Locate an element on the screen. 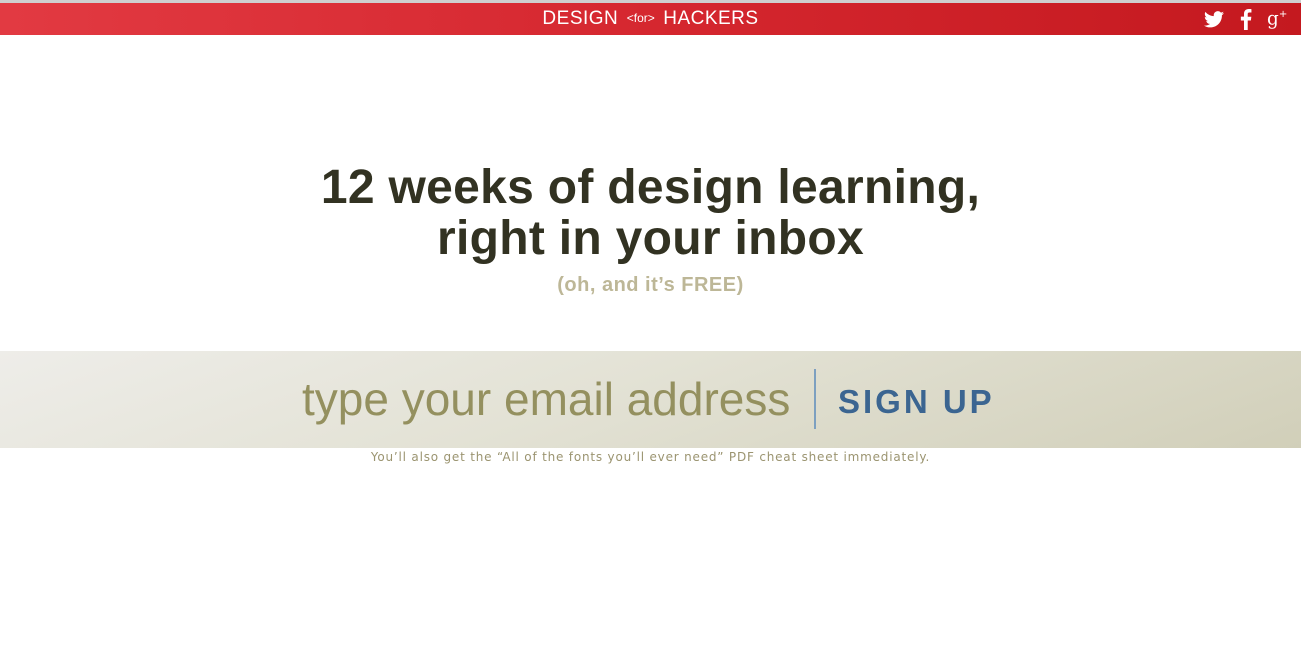  google-plus-icon: g + is located at coordinates (1278, 19).